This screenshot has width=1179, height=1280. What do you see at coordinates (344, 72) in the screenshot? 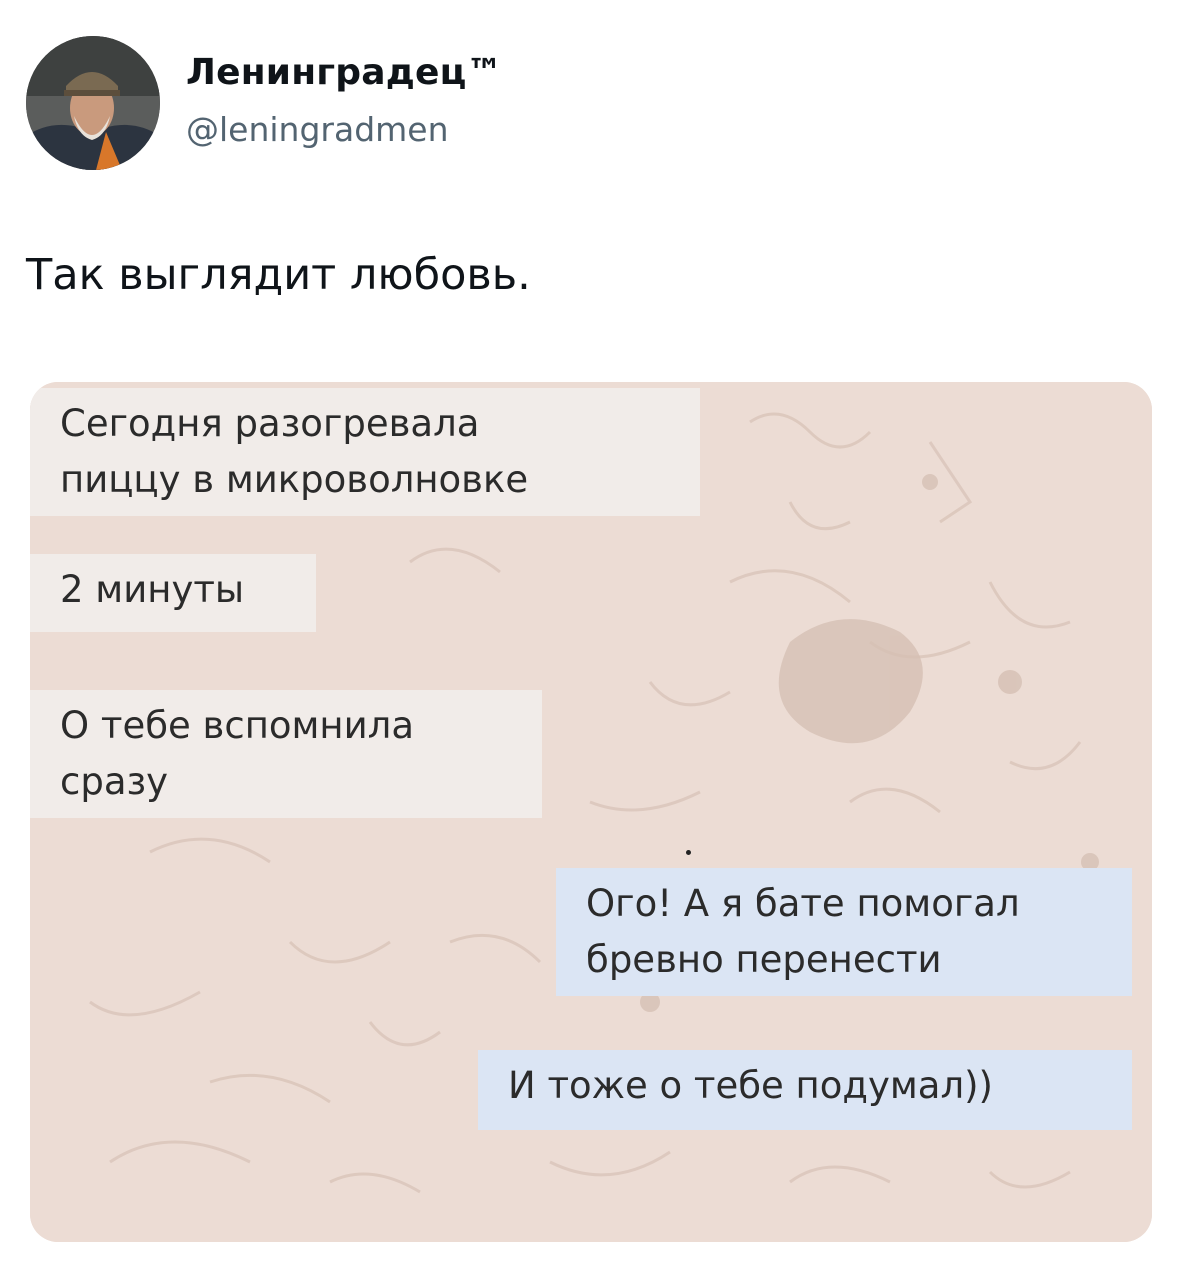
I see `author-display-name: Ленинградец™` at bounding box center [344, 72].